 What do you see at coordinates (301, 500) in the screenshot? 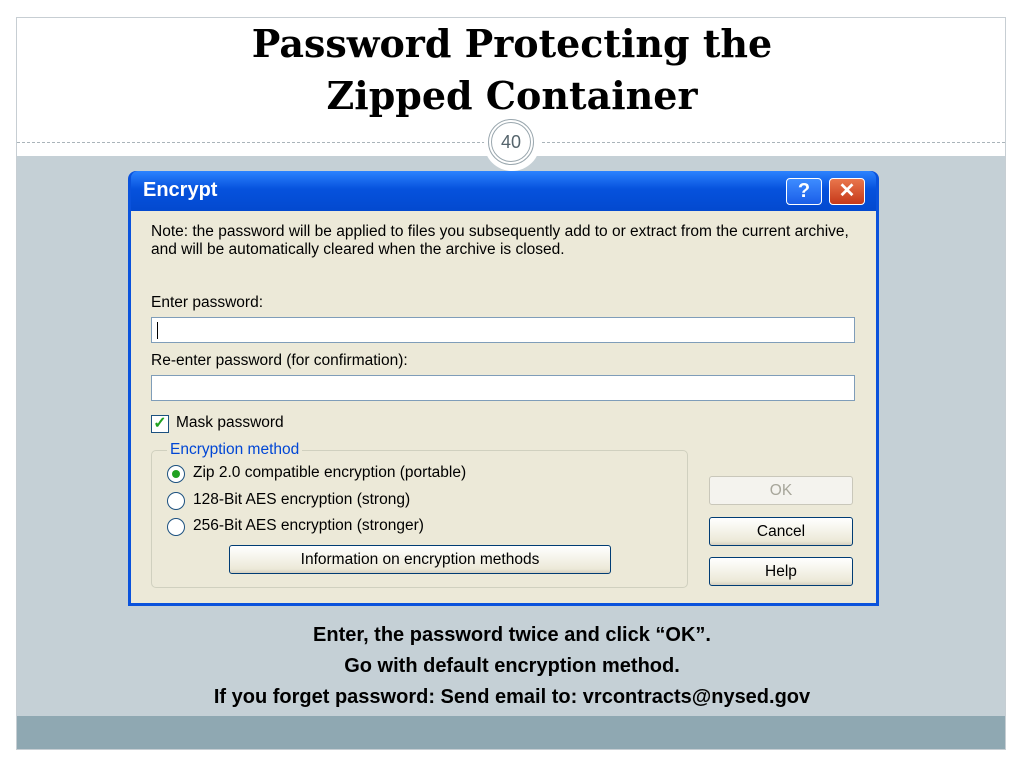
I see `radio-aes128-label: 128-Bit AES encryption (strong)` at bounding box center [301, 500].